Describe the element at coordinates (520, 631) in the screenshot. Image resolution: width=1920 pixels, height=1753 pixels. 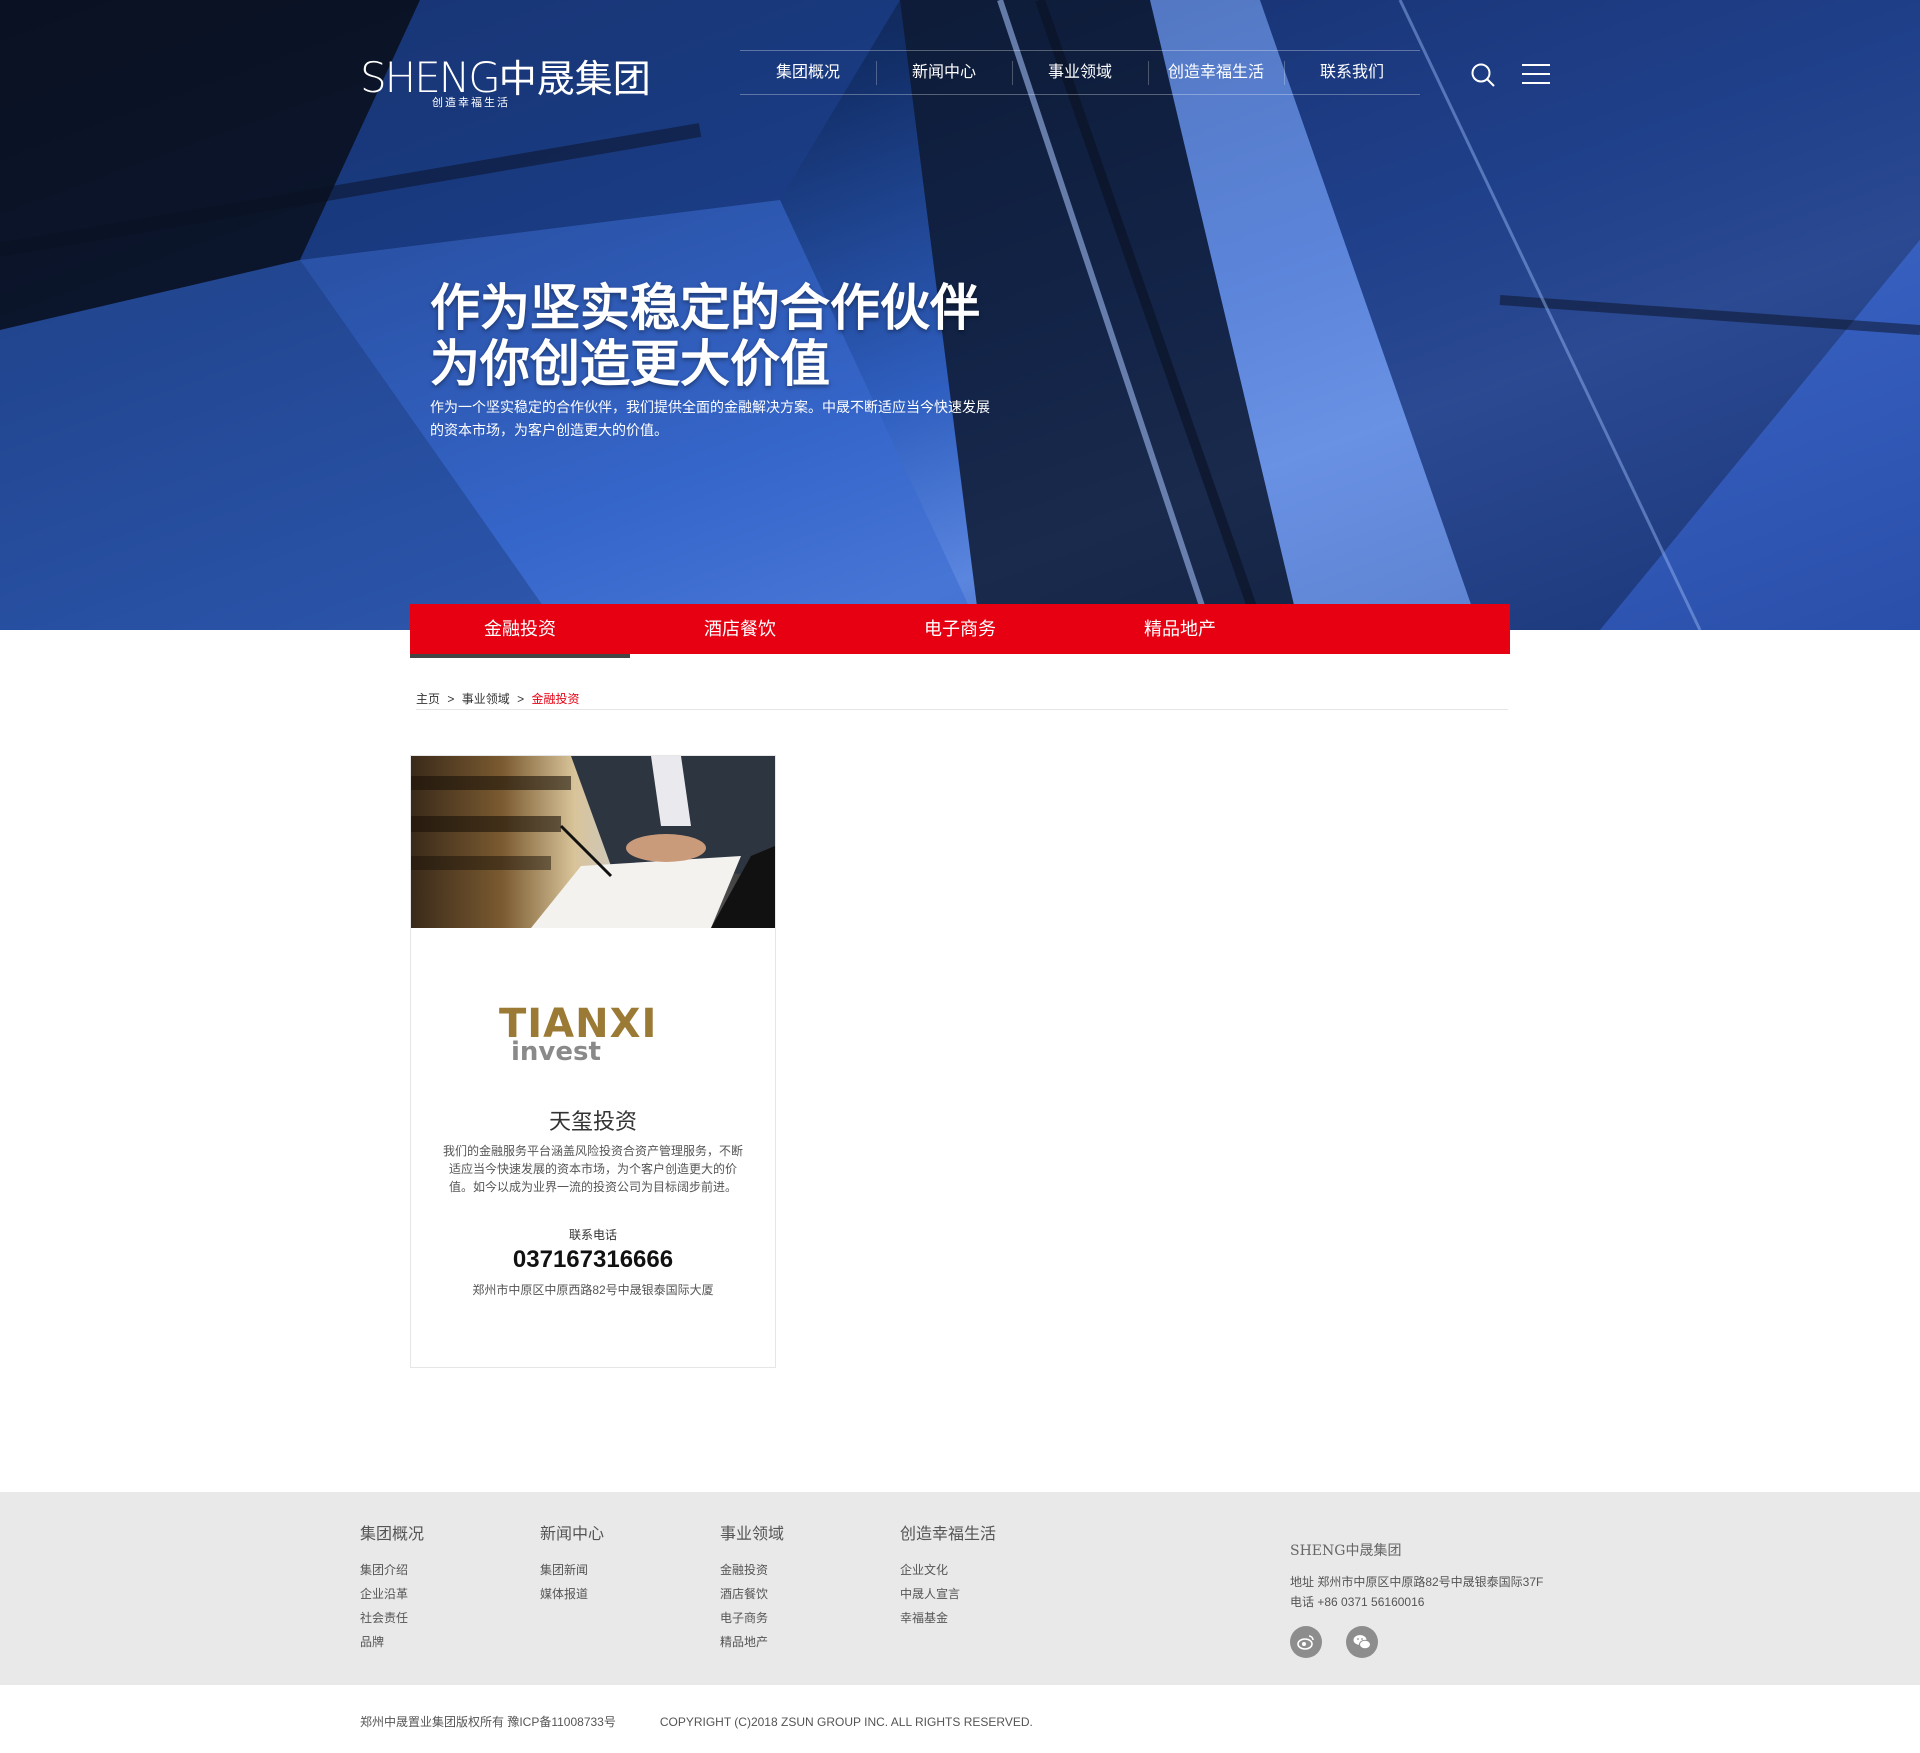
I see `tab-finance-investment: 金融投资` at that location.